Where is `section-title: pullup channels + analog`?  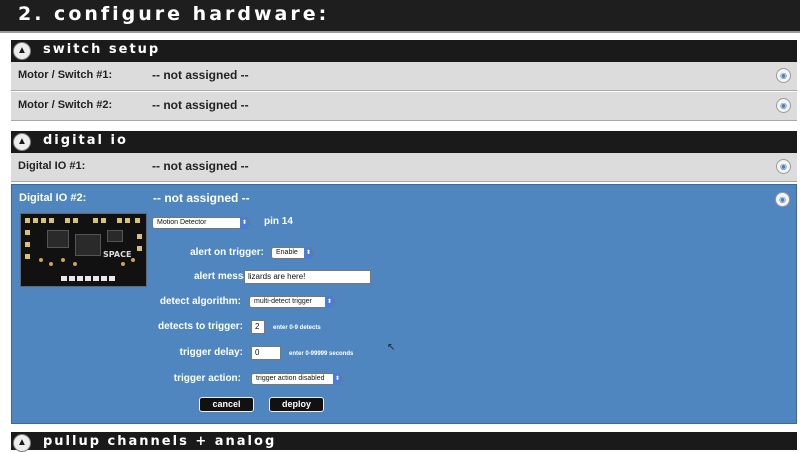
section-title: pullup channels + analog is located at coordinates (160, 441).